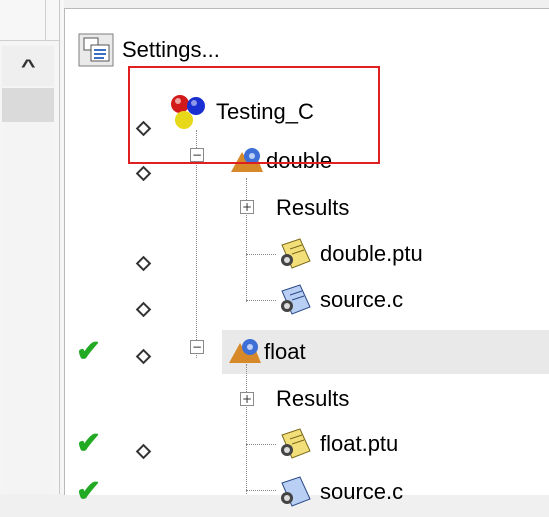 The width and height of the screenshot is (549, 517). I want to click on tree-item-float-ptu: float.ptu, so click(337, 444).